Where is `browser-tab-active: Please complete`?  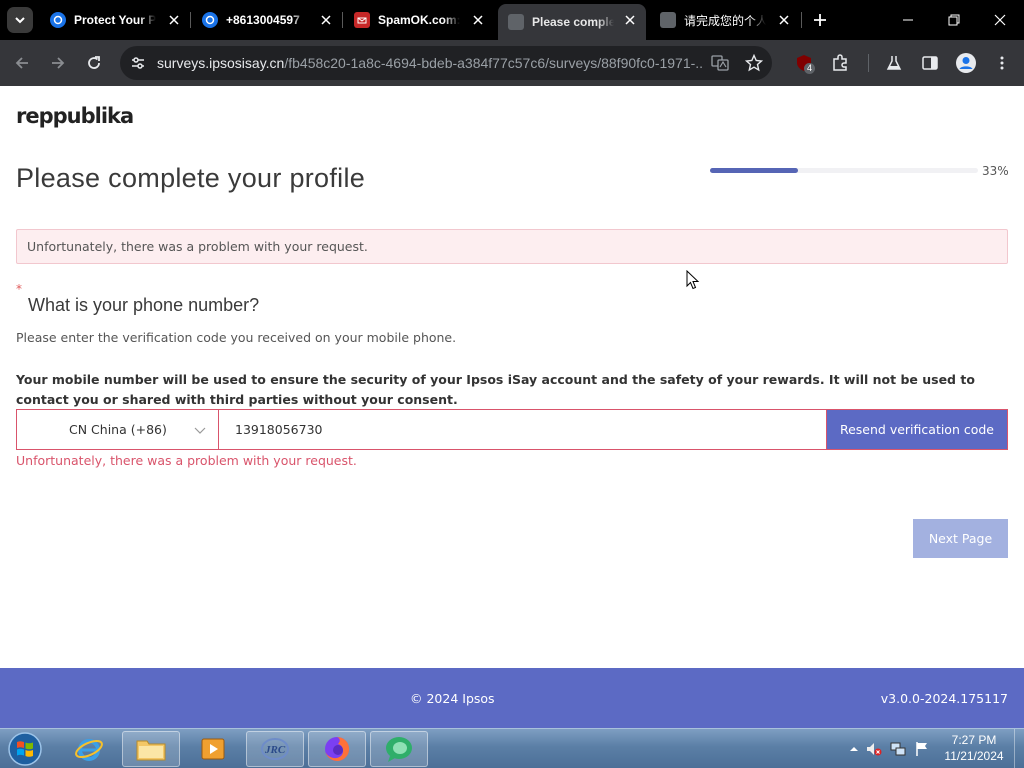
browser-tab-active: Please complete is located at coordinates (572, 22).